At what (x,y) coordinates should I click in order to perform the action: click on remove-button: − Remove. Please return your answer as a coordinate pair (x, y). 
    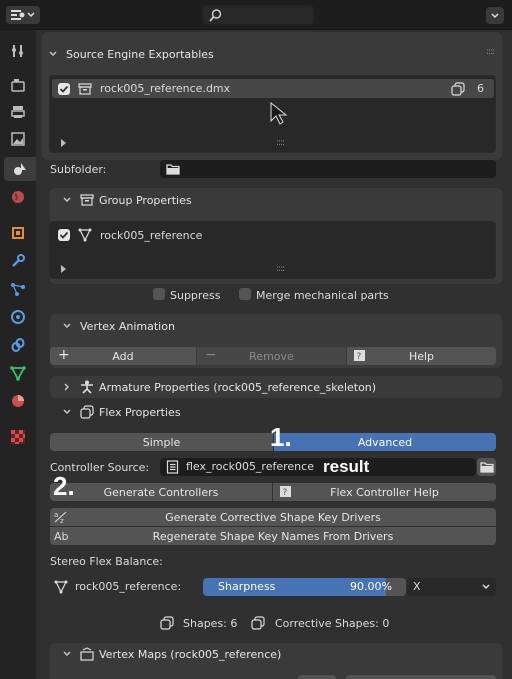
    Looking at the image, I should click on (271, 356).